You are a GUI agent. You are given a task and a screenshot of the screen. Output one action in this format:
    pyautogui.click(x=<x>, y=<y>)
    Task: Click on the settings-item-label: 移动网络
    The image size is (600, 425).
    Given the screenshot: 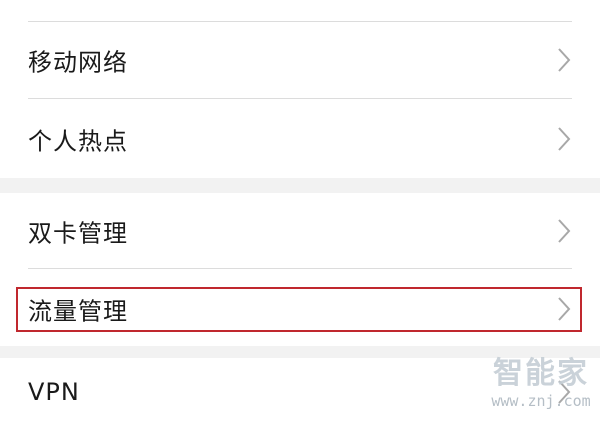 What is the action you would take?
    pyautogui.click(x=78, y=62)
    